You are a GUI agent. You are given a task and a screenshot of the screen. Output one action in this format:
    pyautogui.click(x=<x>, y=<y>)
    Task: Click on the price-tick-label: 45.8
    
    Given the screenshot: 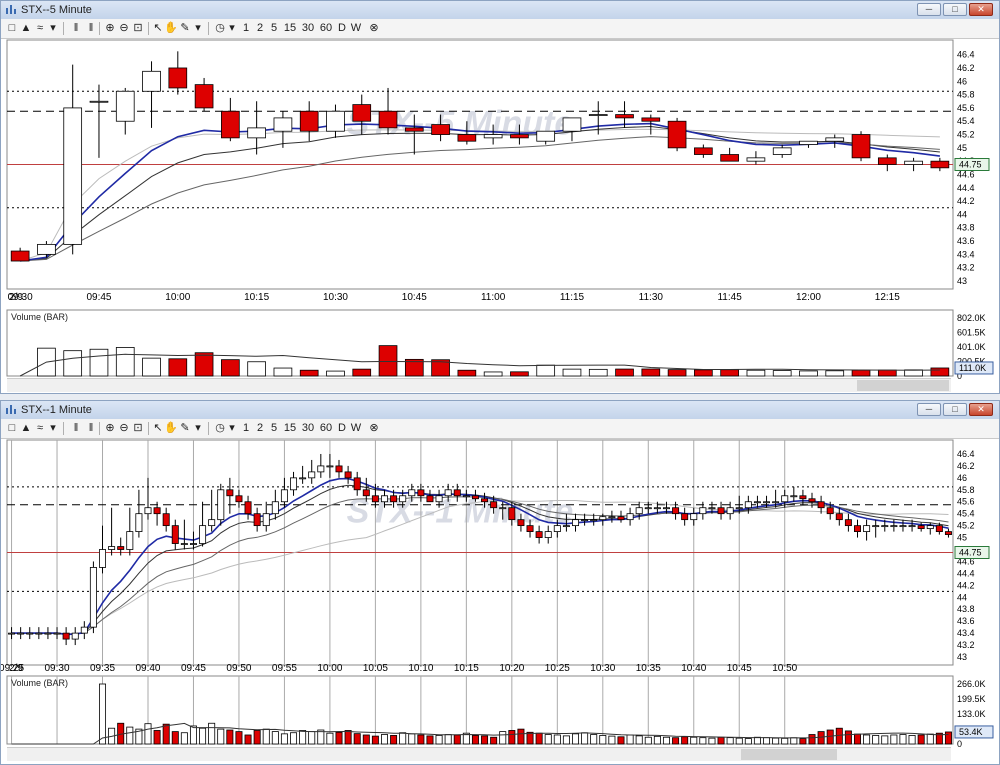 What is the action you would take?
    pyautogui.click(x=966, y=490)
    